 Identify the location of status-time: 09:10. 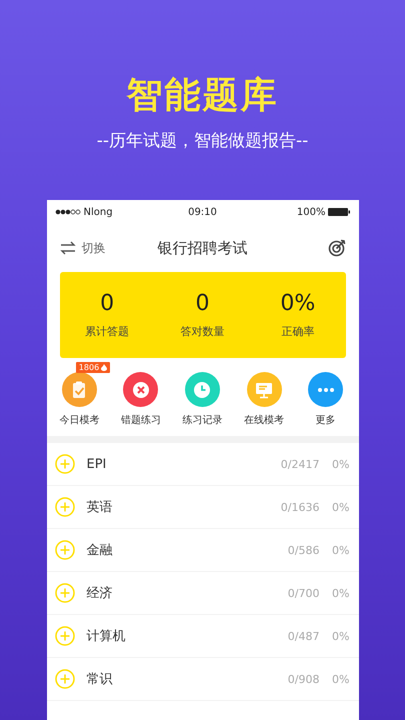
(202, 212).